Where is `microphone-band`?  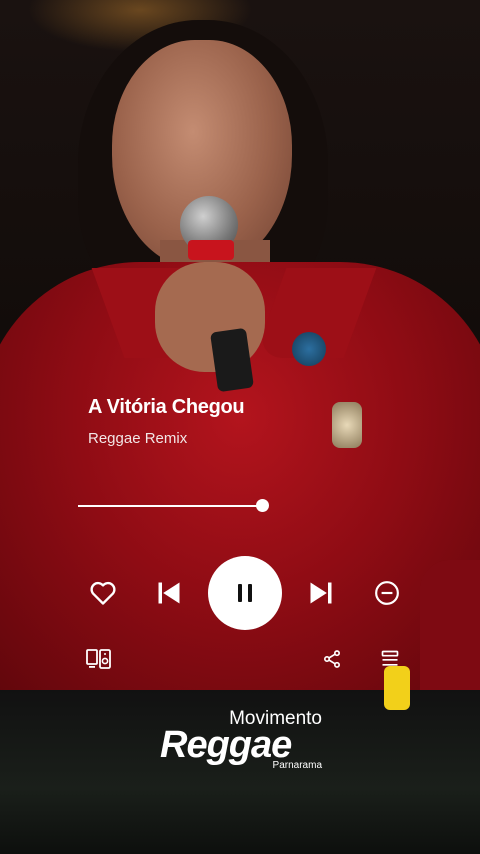 microphone-band is located at coordinates (211, 250).